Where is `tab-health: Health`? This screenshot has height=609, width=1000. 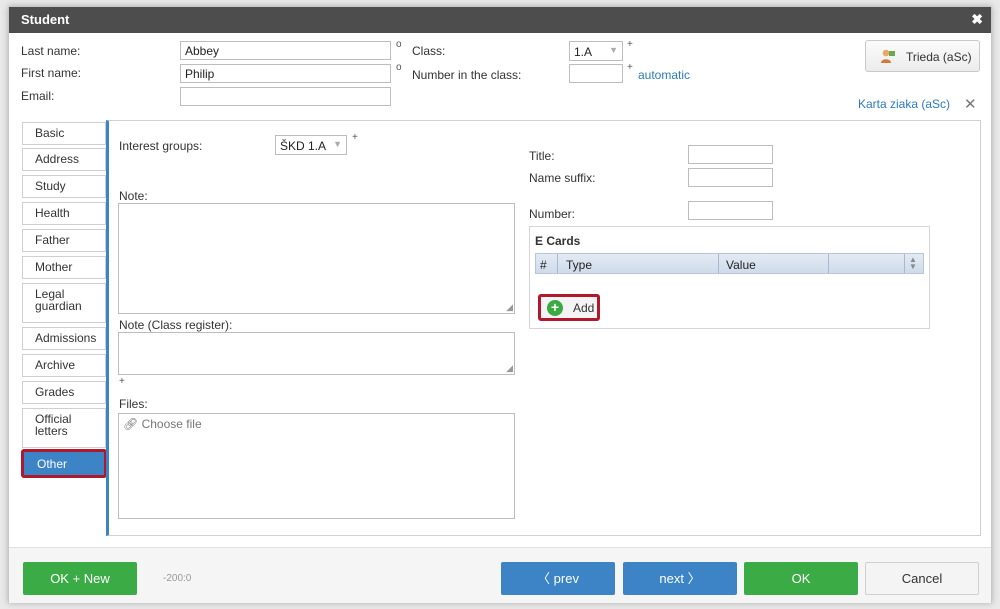 tab-health: Health is located at coordinates (64, 213).